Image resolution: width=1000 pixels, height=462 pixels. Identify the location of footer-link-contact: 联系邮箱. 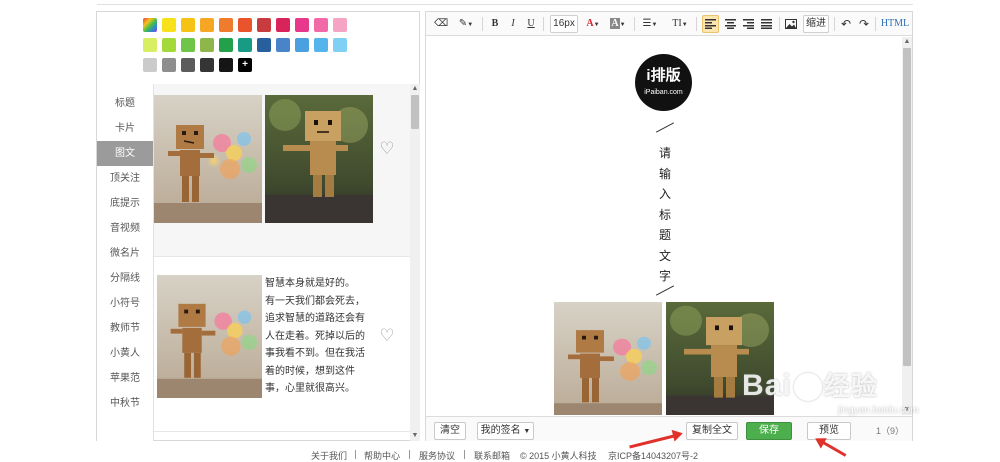
(492, 455).